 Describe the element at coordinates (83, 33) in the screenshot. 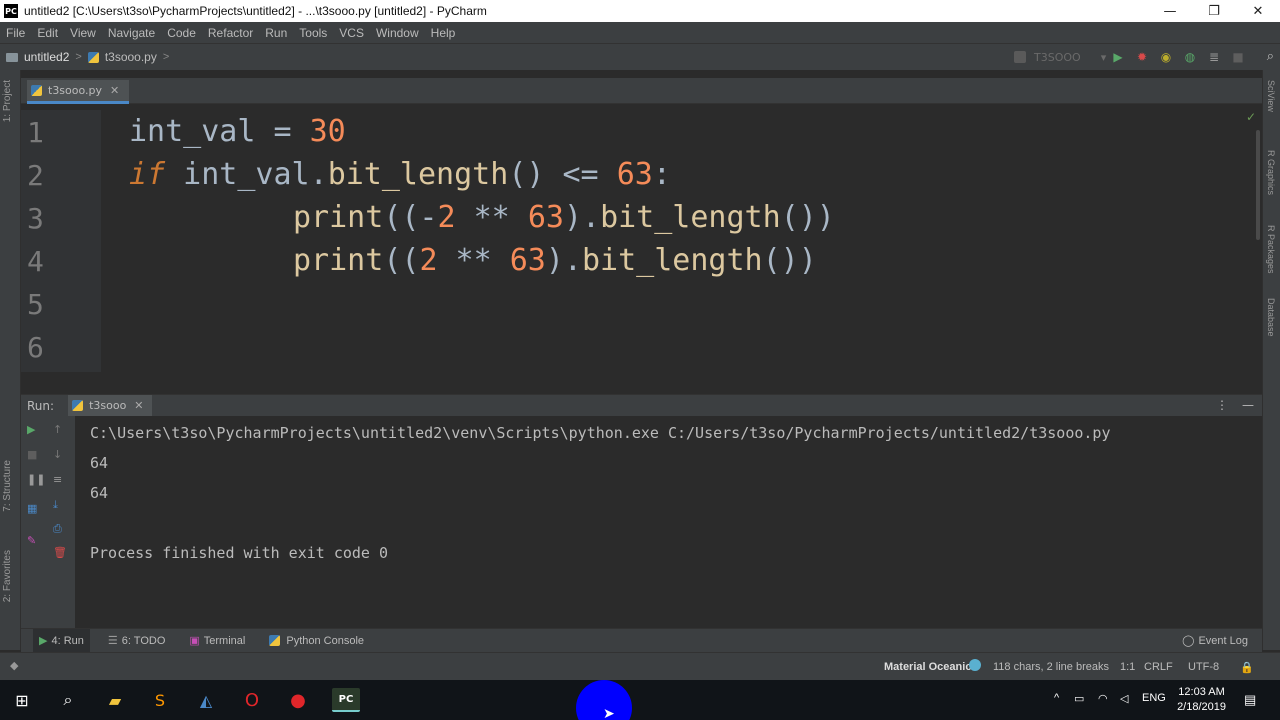

I see `menu-view: View` at that location.